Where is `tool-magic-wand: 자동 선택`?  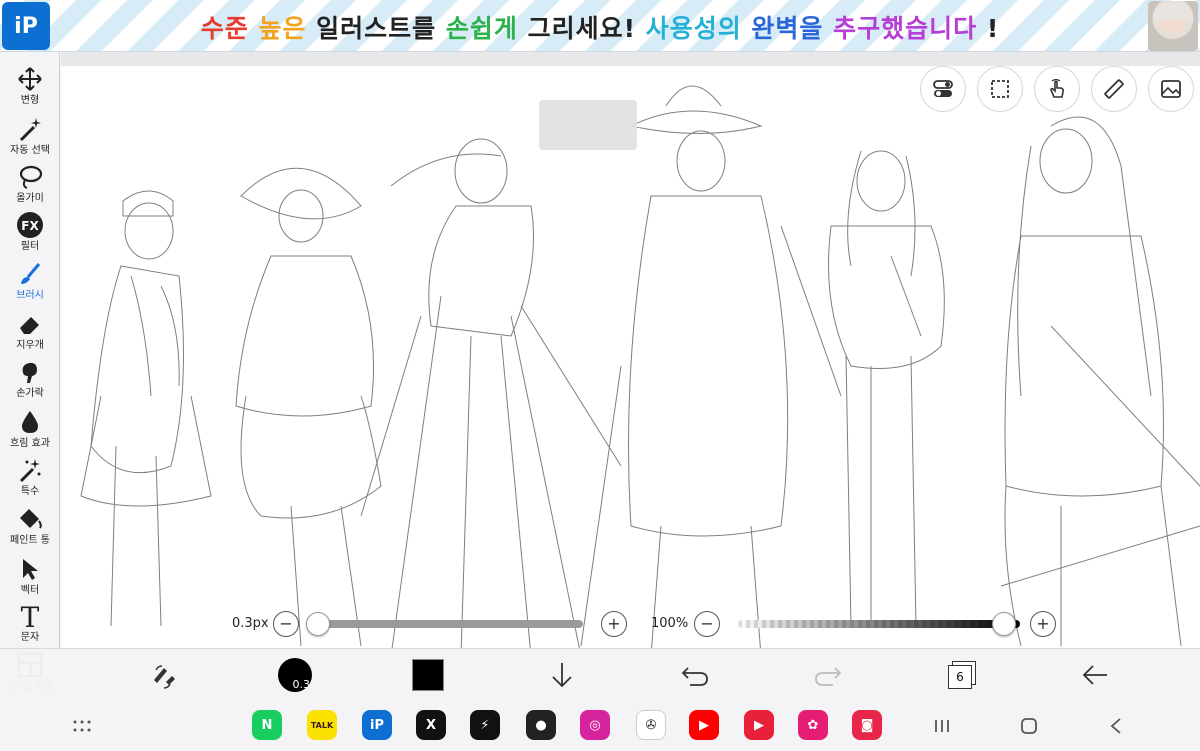 tool-magic-wand: 자동 선택 is located at coordinates (30, 139).